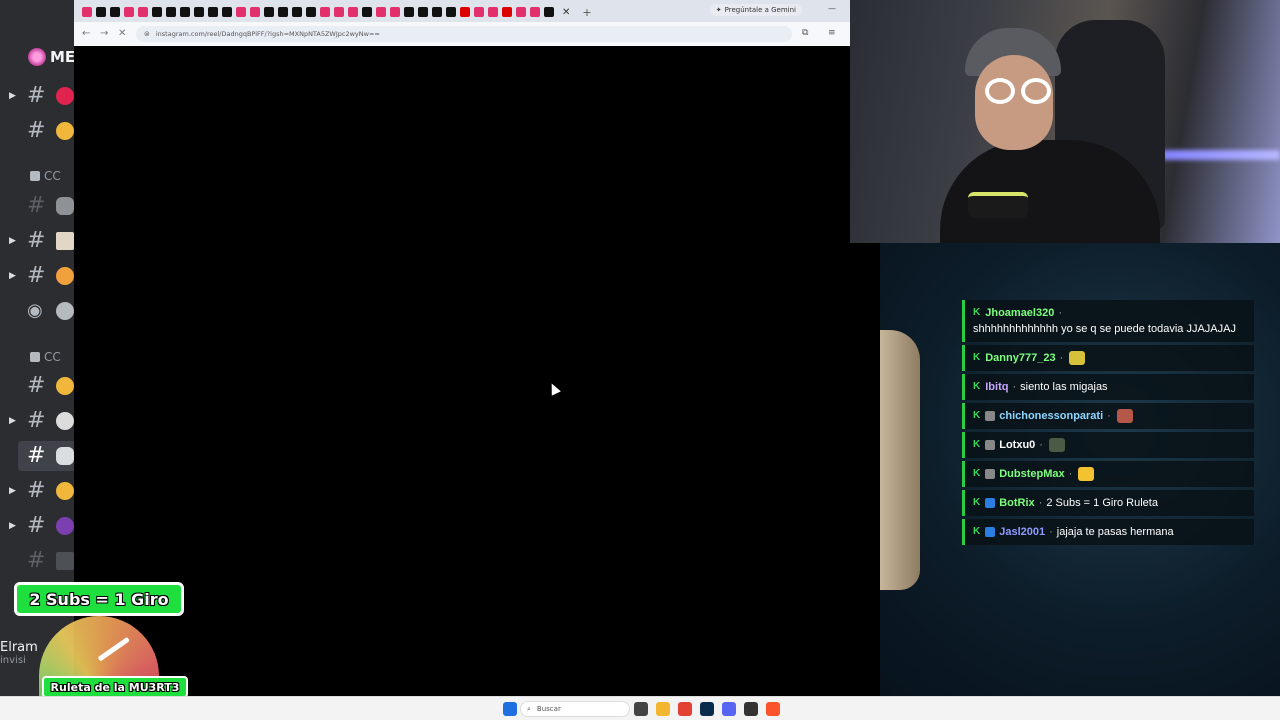 This screenshot has height=720, width=1280. What do you see at coordinates (773, 709) in the screenshot?
I see `brave-icon` at bounding box center [773, 709].